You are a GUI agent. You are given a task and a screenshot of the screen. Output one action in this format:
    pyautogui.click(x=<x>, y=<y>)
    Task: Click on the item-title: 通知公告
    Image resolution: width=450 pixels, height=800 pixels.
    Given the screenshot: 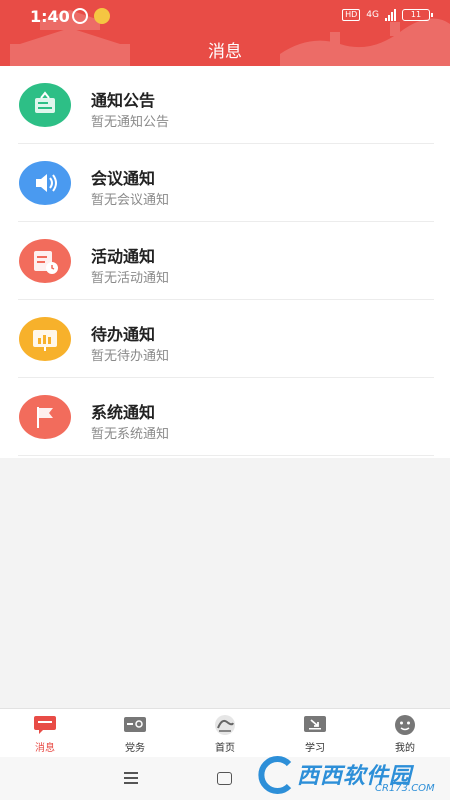 What is the action you would take?
    pyautogui.click(x=123, y=100)
    